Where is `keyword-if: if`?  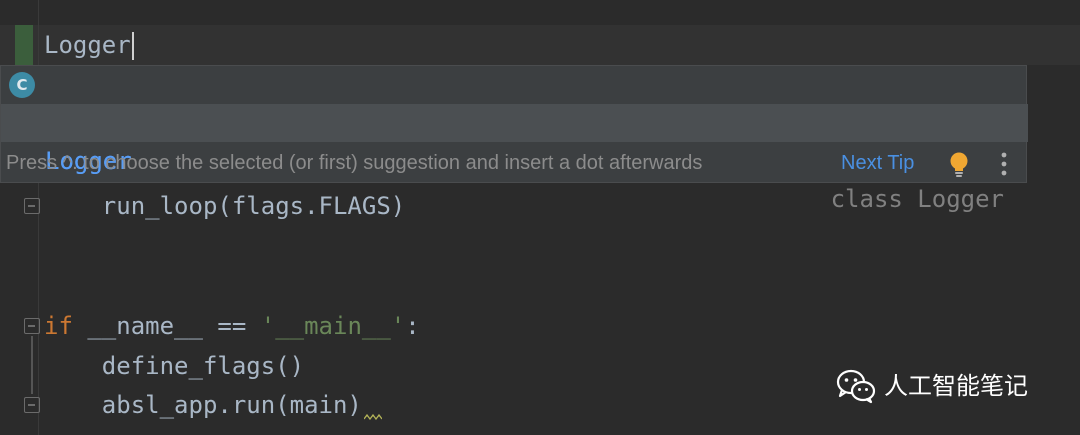 keyword-if: if is located at coordinates (58, 326).